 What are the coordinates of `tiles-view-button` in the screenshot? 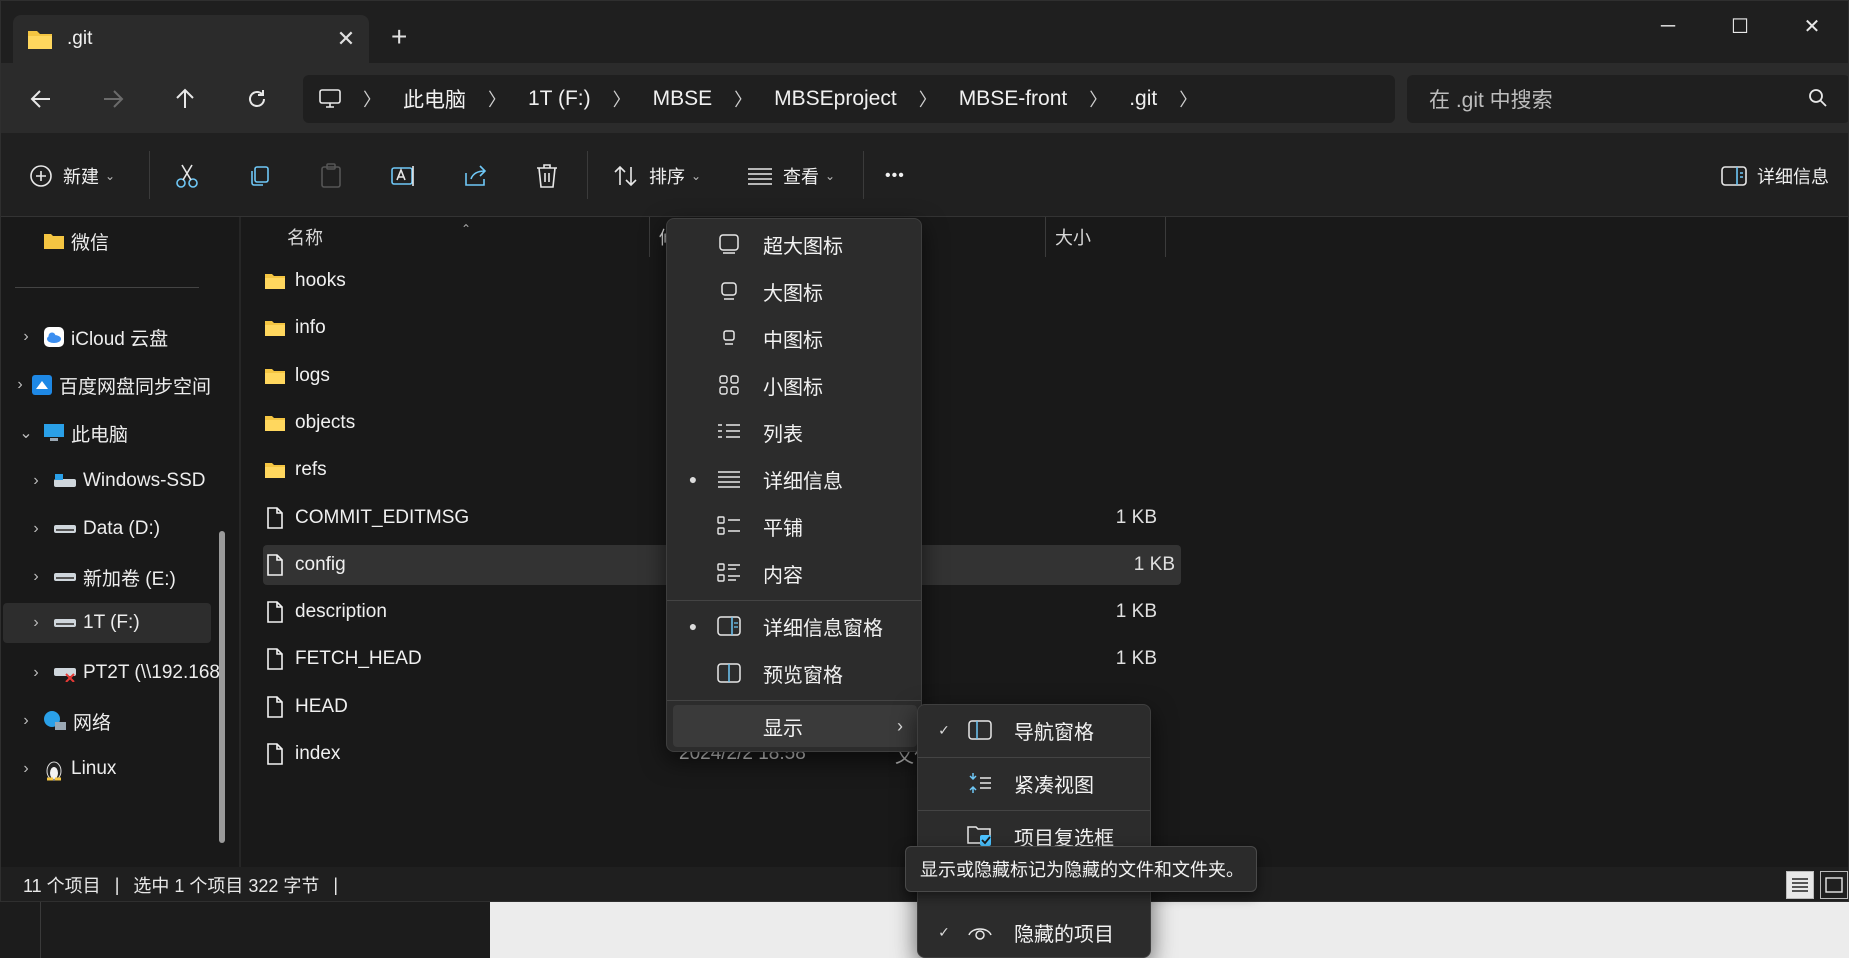 It's located at (1834, 885).